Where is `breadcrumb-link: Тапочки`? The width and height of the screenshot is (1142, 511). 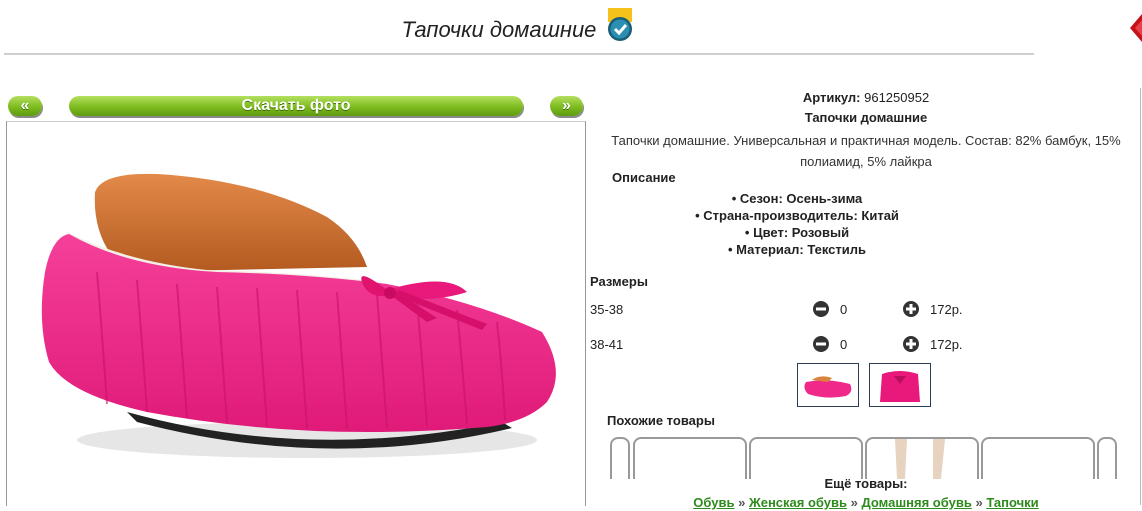 breadcrumb-link: Тапочки is located at coordinates (1012, 502).